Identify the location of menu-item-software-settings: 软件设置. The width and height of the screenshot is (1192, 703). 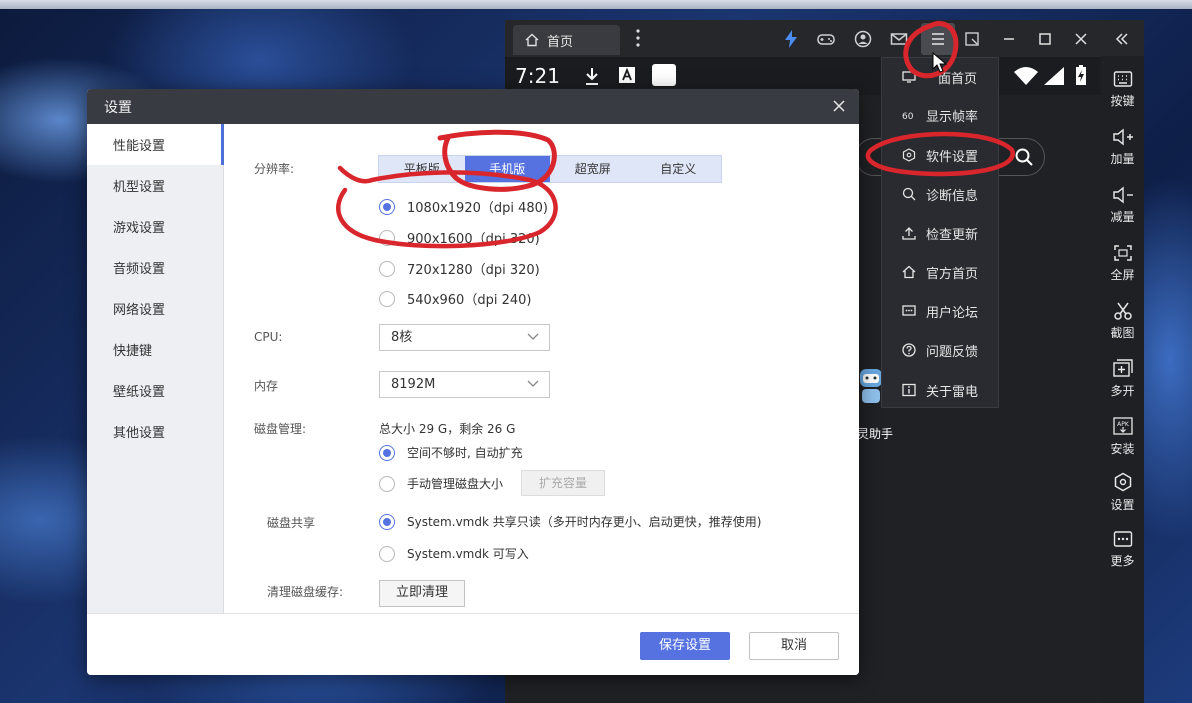
(941, 155).